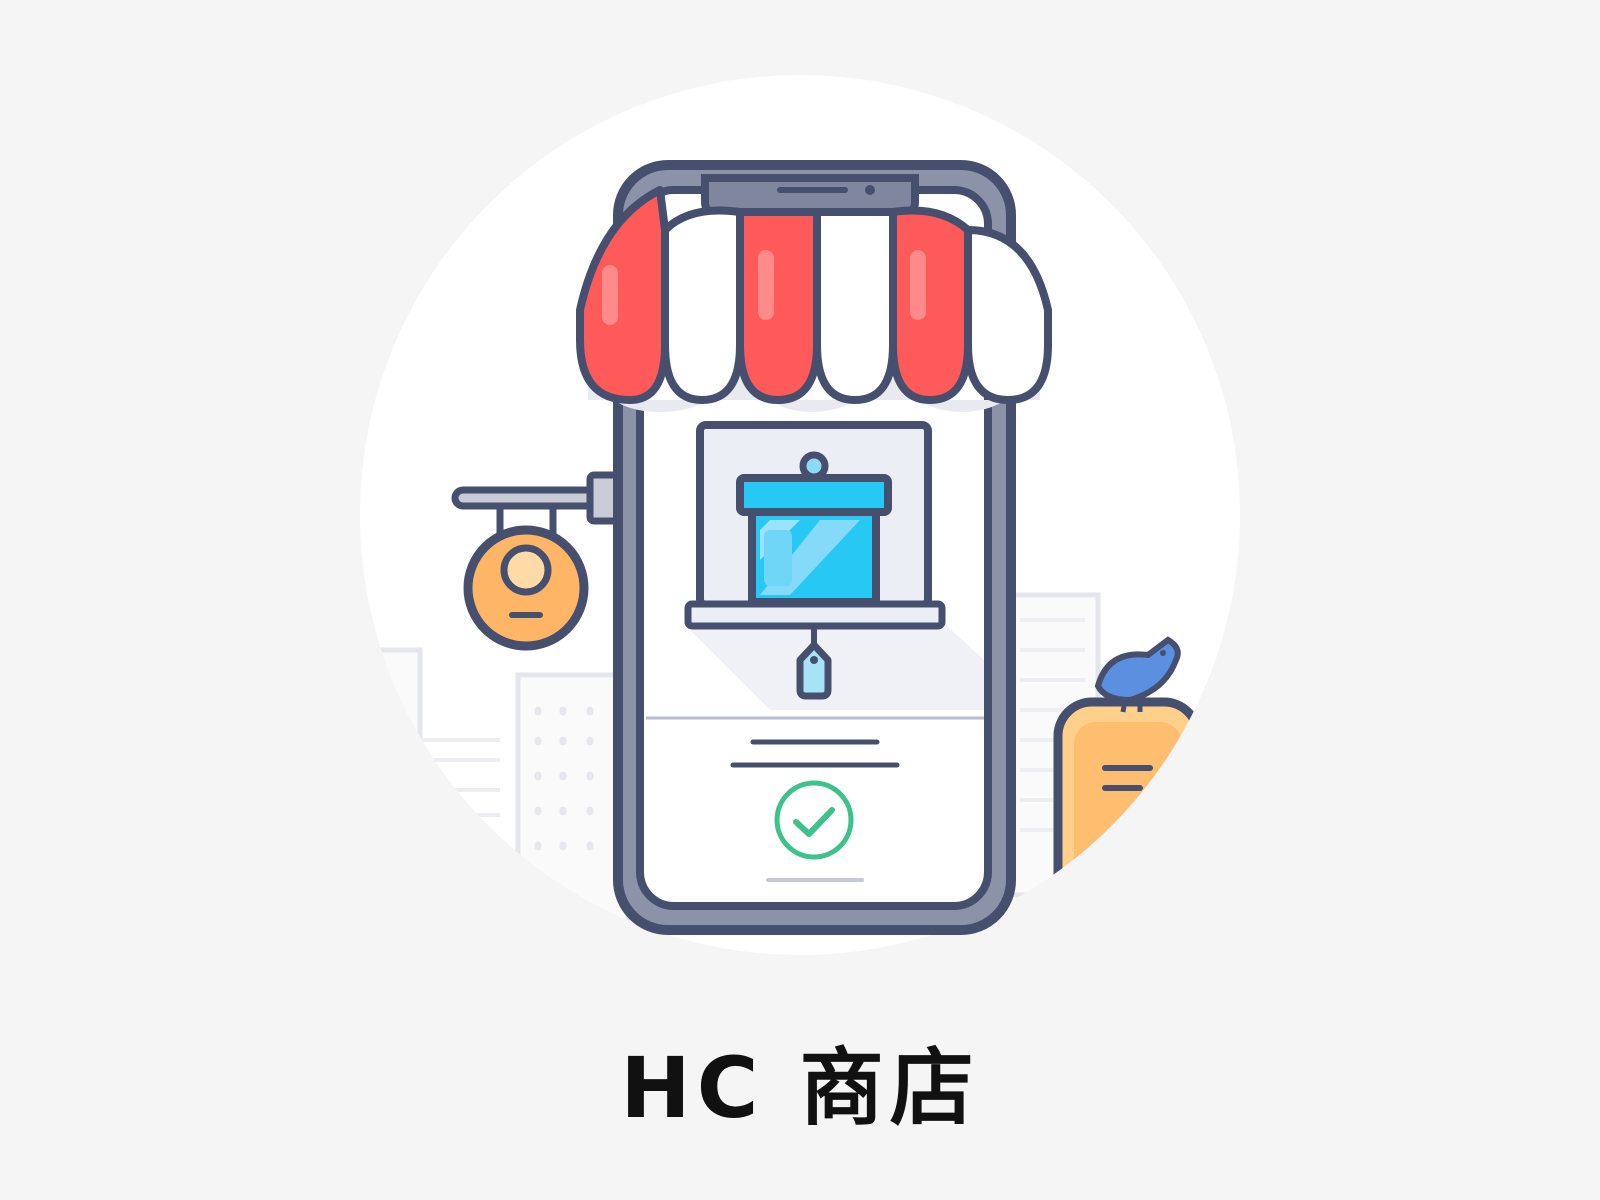 This screenshot has width=1600, height=1200. Describe the element at coordinates (814, 820) in the screenshot. I see `checkmark-icon` at that location.